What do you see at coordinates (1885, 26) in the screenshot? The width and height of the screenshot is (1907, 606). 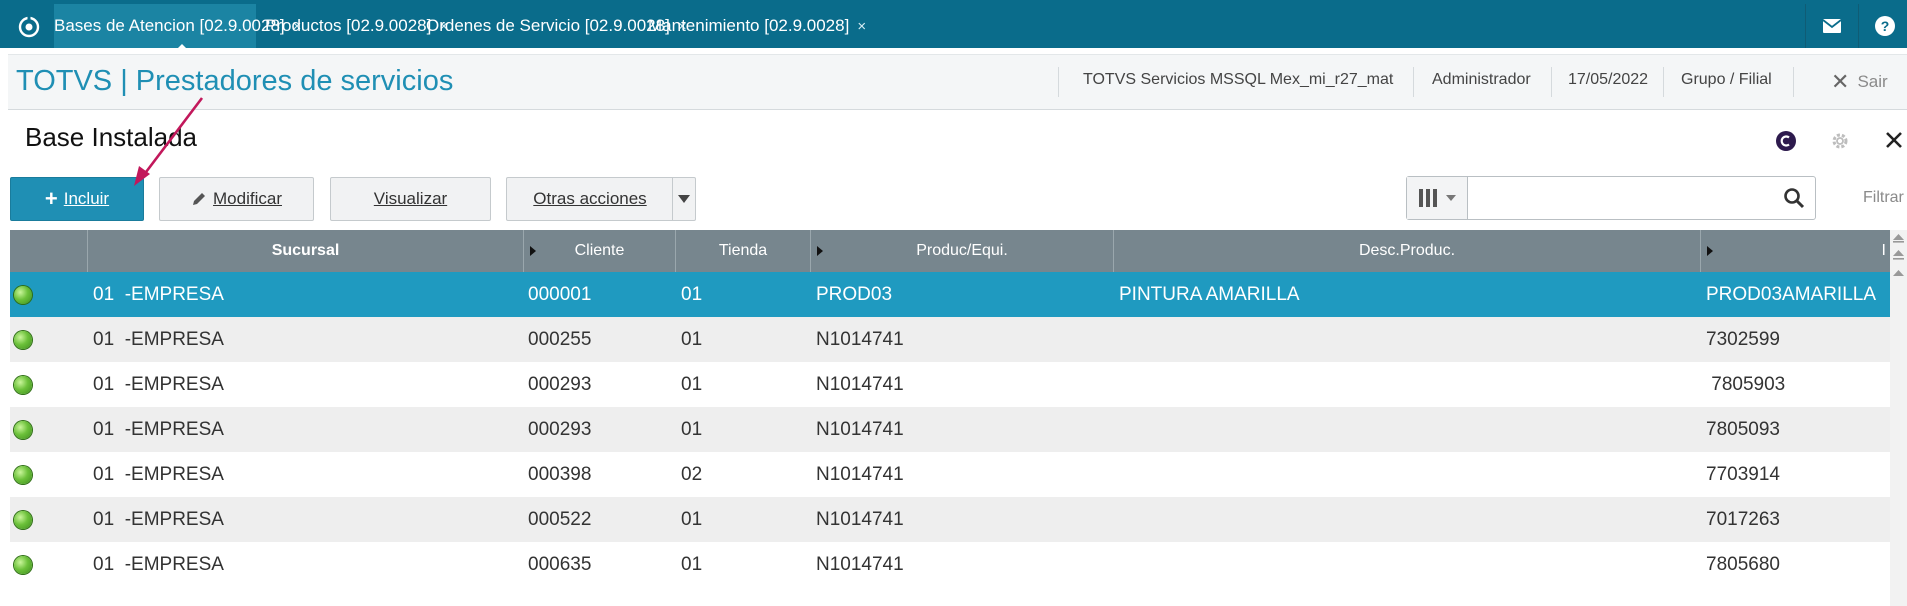 I see `help-icon: ?` at bounding box center [1885, 26].